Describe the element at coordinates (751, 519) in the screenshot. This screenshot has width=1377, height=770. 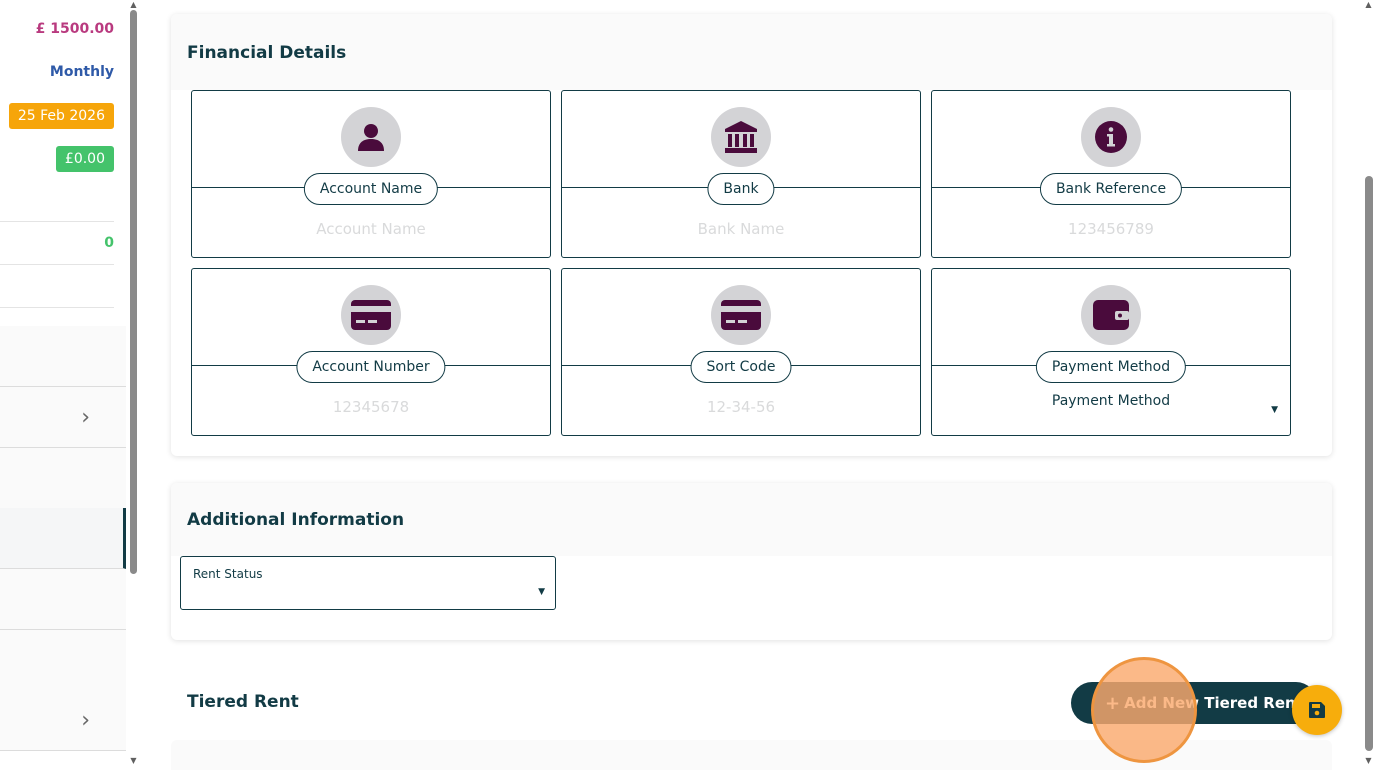
I see `additional-information-title: Additional Information` at that location.